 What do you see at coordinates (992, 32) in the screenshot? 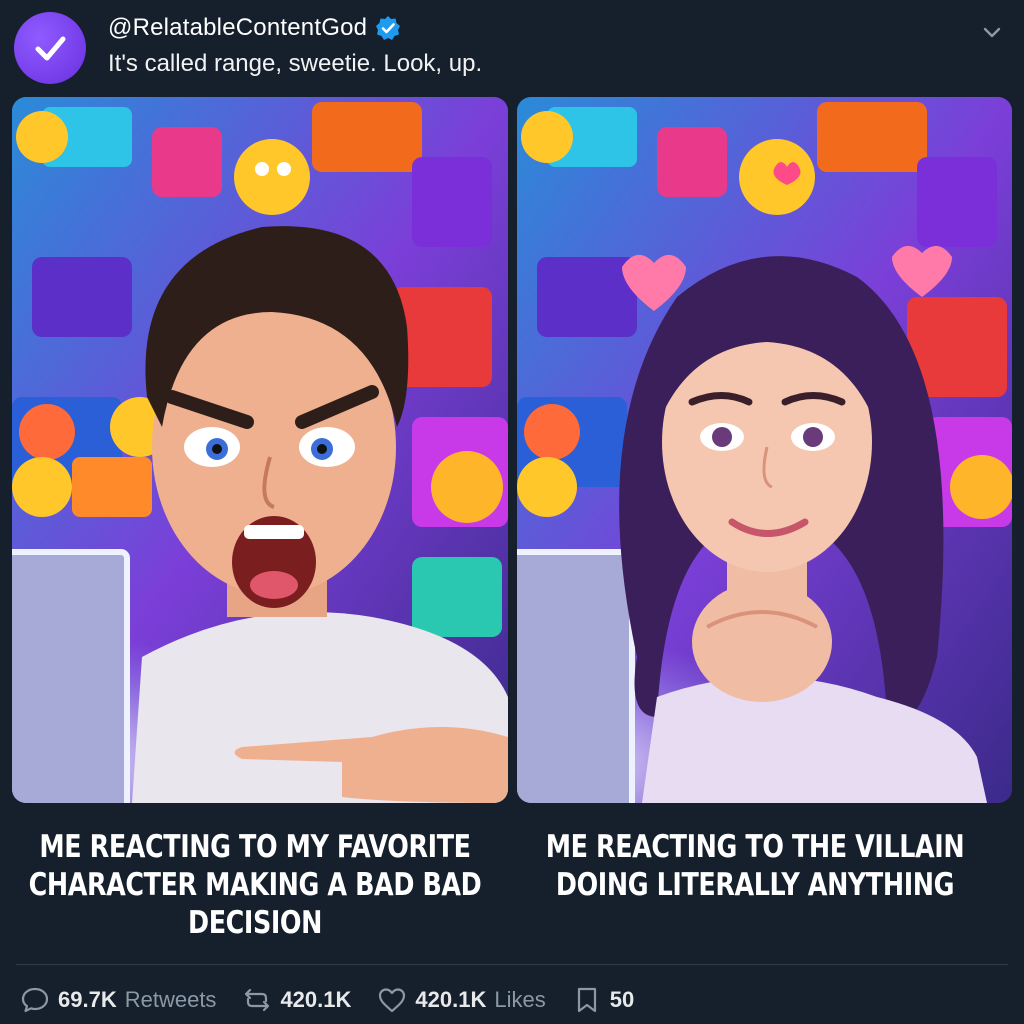
I see `chevron-down-icon` at bounding box center [992, 32].